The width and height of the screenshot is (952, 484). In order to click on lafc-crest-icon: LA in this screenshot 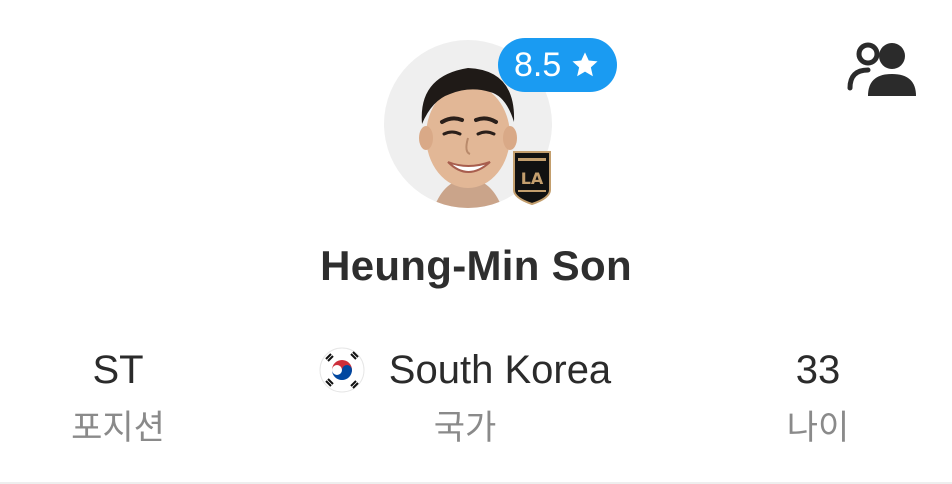, I will do `click(532, 178)`.